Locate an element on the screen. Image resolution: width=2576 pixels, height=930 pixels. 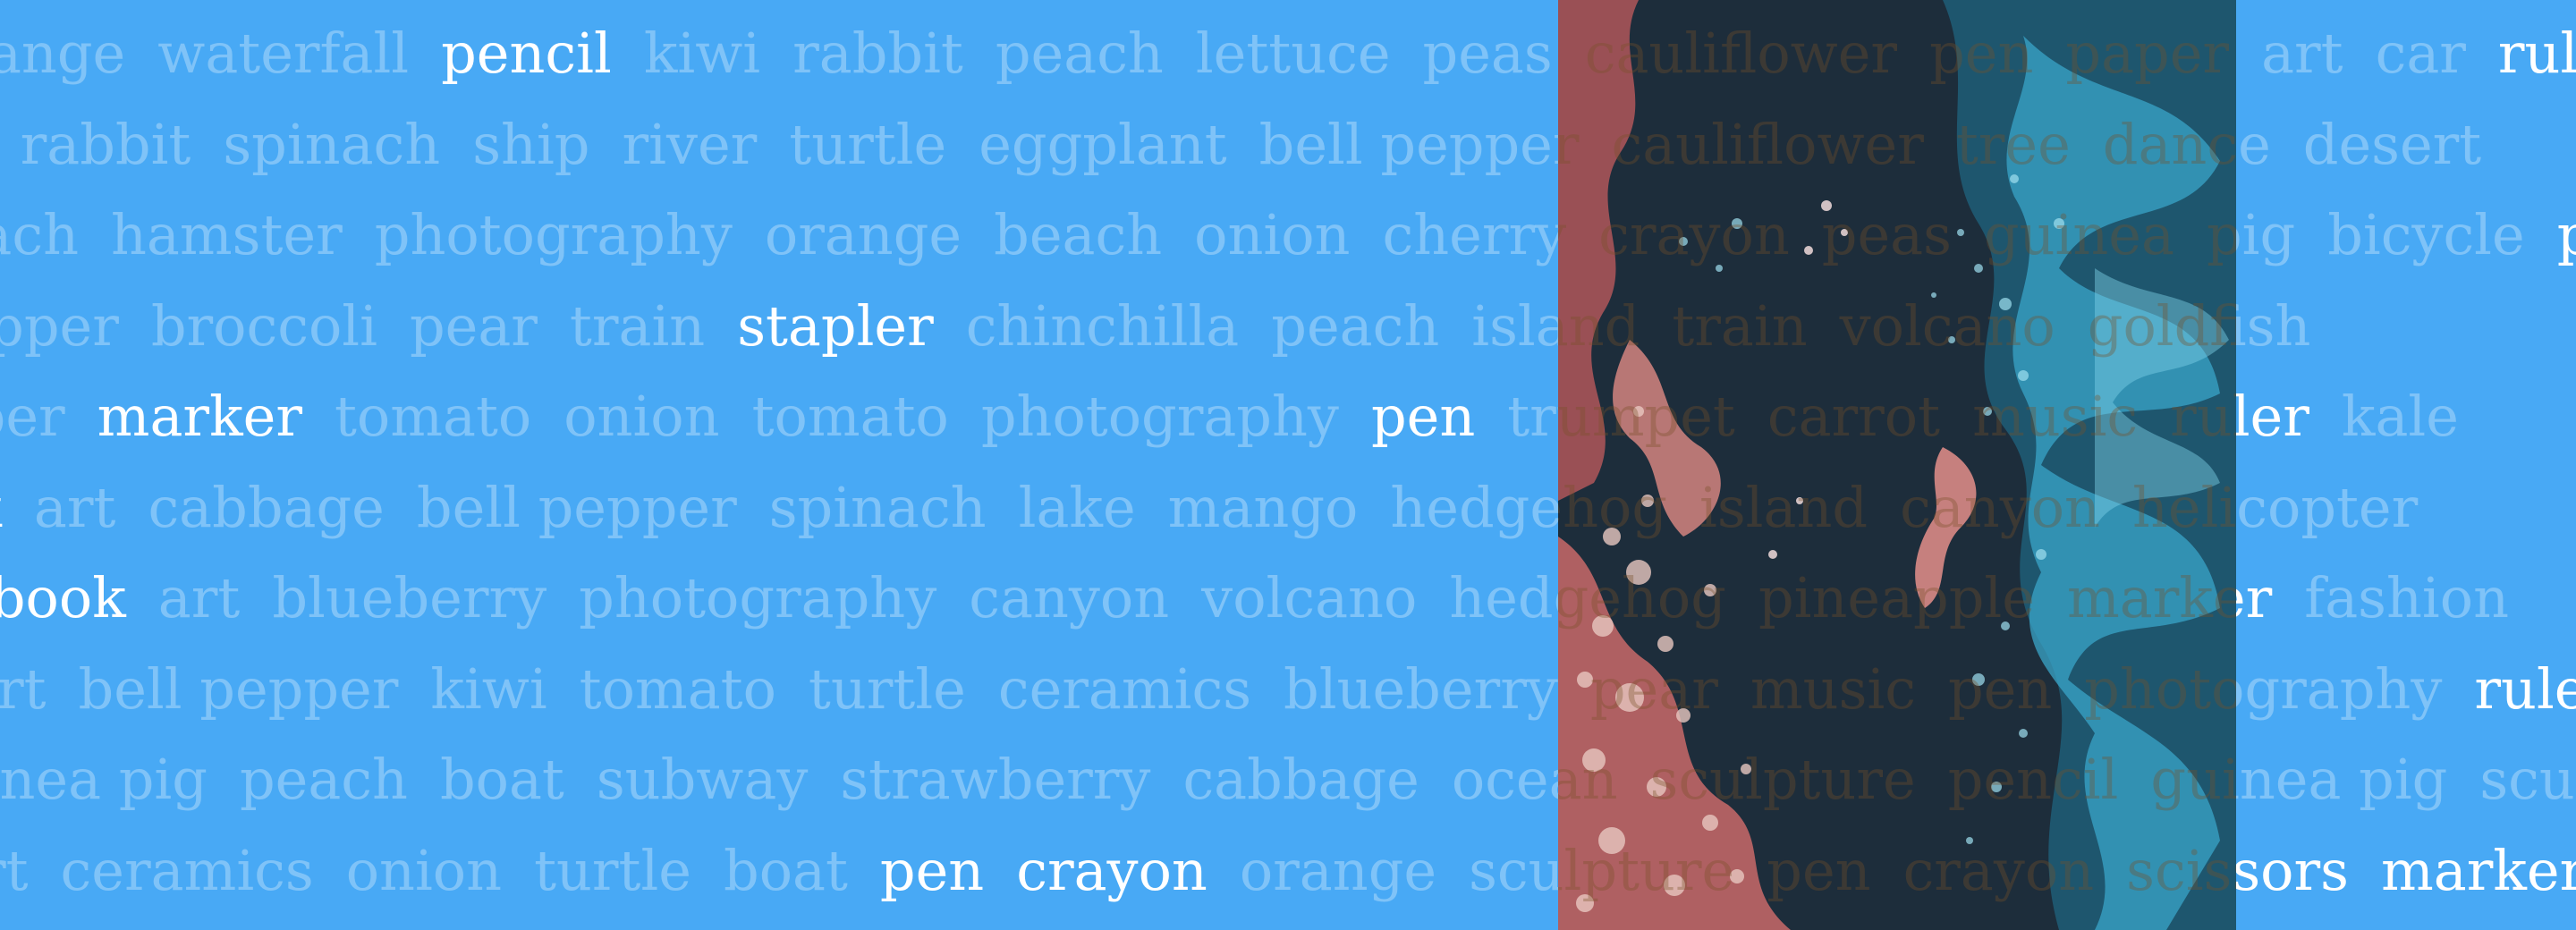
word: chinchilla is located at coordinates (1102, 325).